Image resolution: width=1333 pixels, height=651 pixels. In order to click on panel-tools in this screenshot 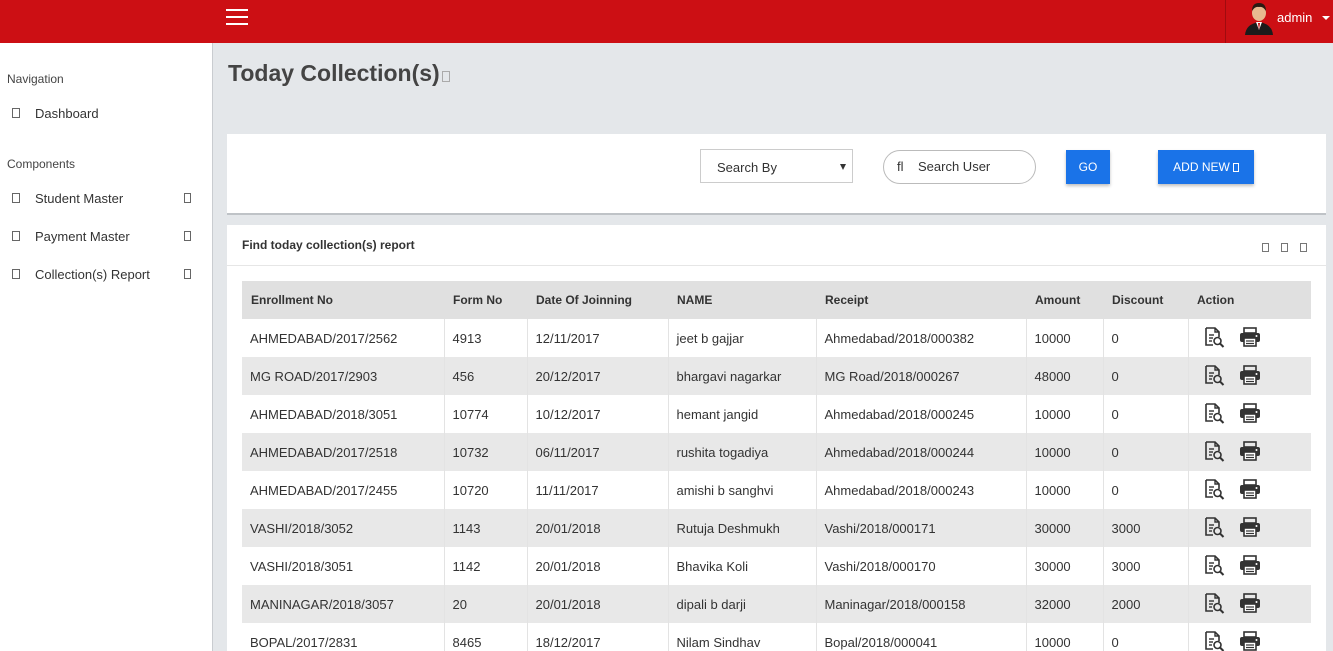, I will do `click(1278, 247)`.